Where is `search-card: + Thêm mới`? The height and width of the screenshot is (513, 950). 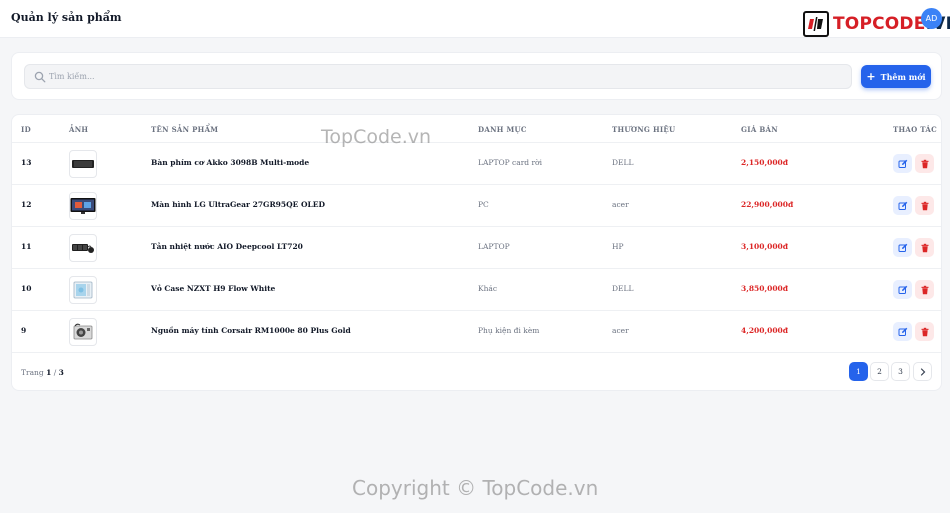
search-card: + Thêm mới is located at coordinates (476, 76).